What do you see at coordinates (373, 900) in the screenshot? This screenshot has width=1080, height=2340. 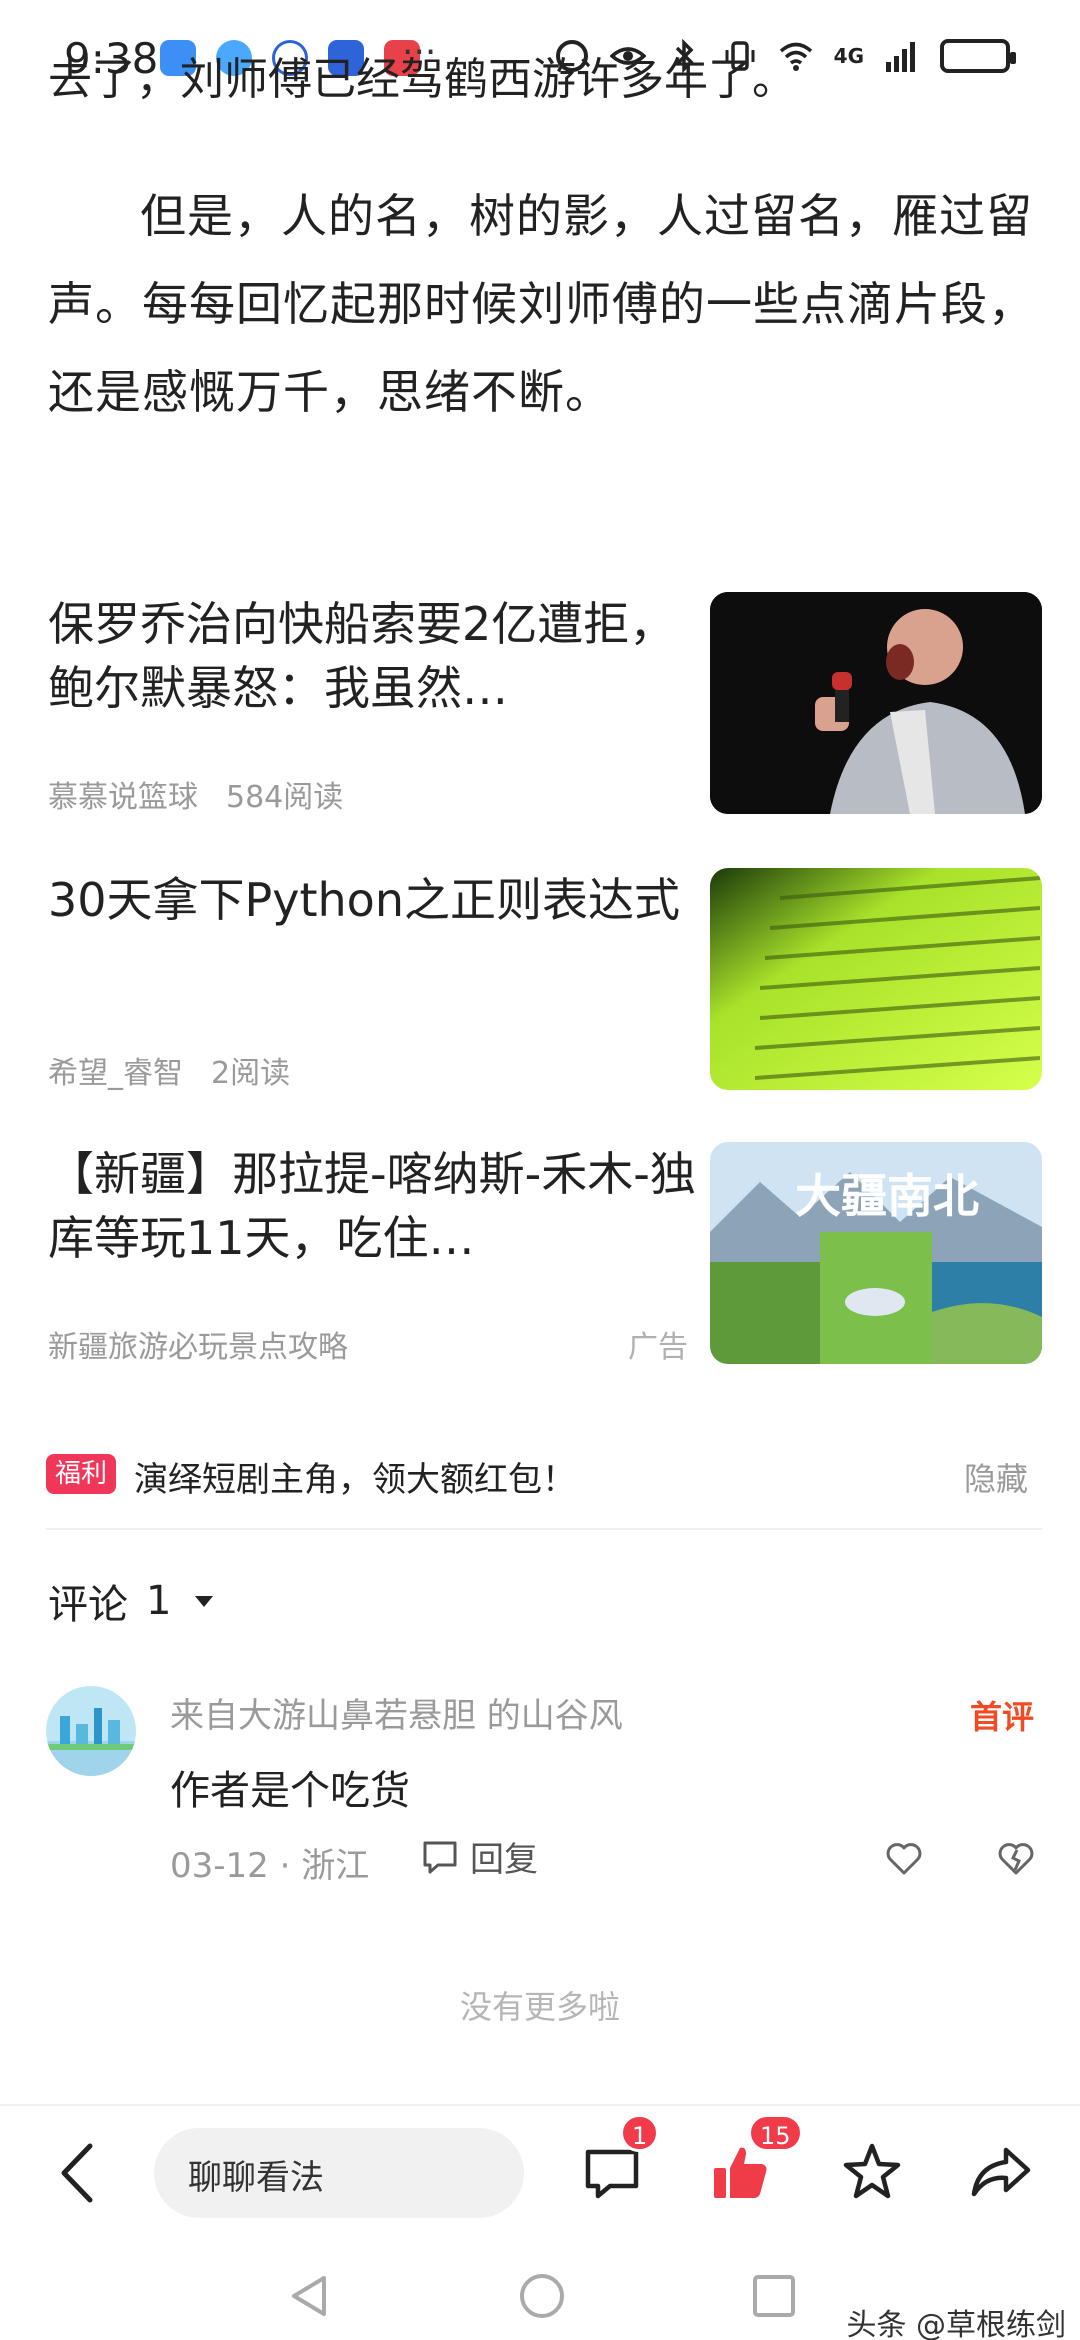 I see `related-article-title: 30天拿下Python之正则表达式` at bounding box center [373, 900].